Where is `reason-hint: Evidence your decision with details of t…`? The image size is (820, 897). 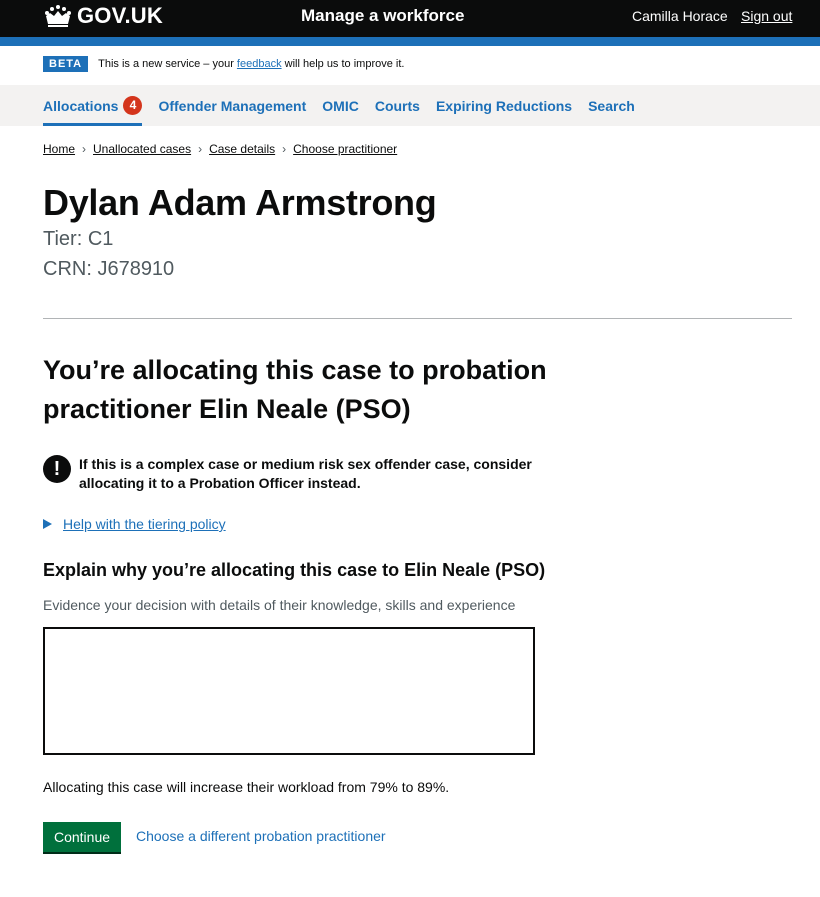
reason-hint: Evidence your decision with details of t… is located at coordinates (279, 605).